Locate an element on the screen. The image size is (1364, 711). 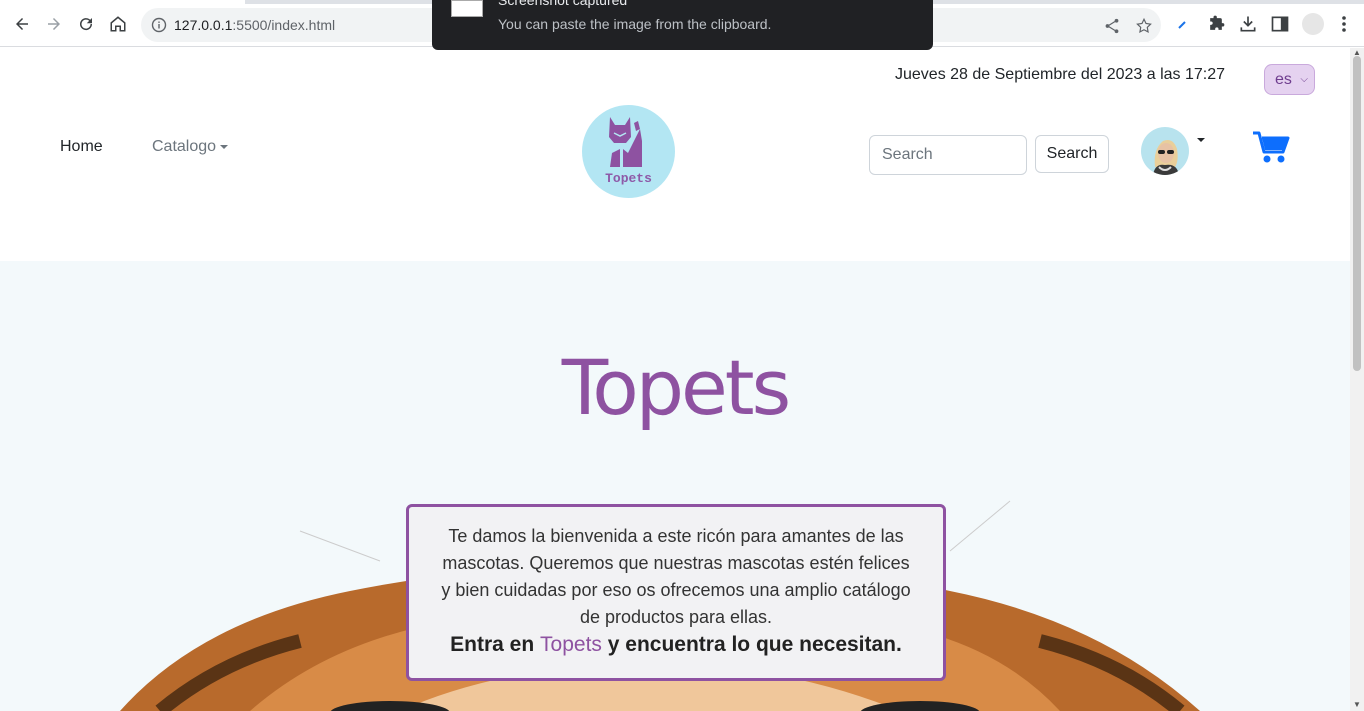
home-icon is located at coordinates (118, 24).